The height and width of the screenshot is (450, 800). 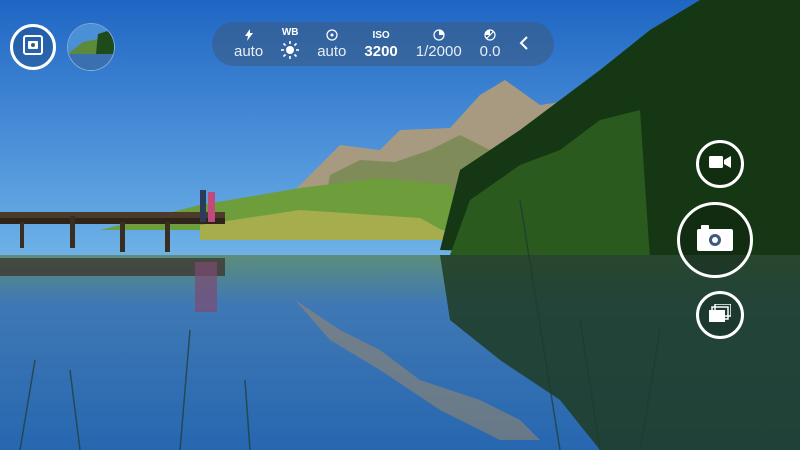 I want to click on chevron-left-icon, so click(x=524, y=44).